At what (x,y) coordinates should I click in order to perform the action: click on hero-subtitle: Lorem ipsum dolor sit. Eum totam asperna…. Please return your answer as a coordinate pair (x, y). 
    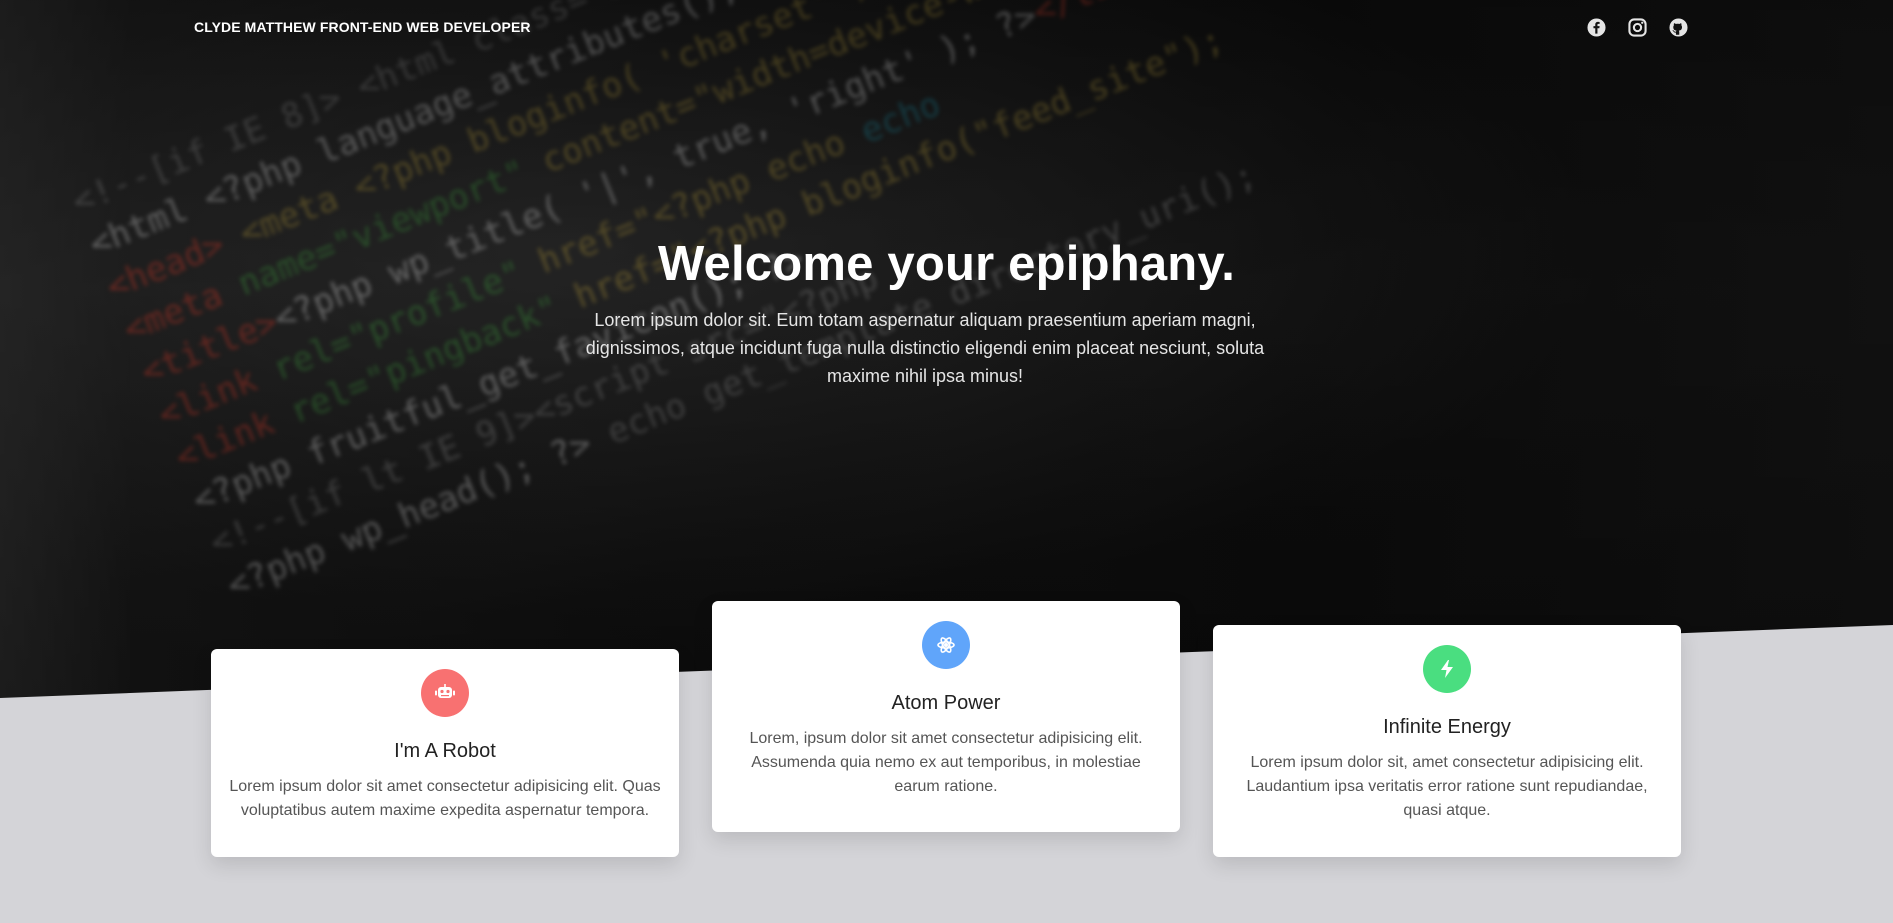
    Looking at the image, I should click on (925, 348).